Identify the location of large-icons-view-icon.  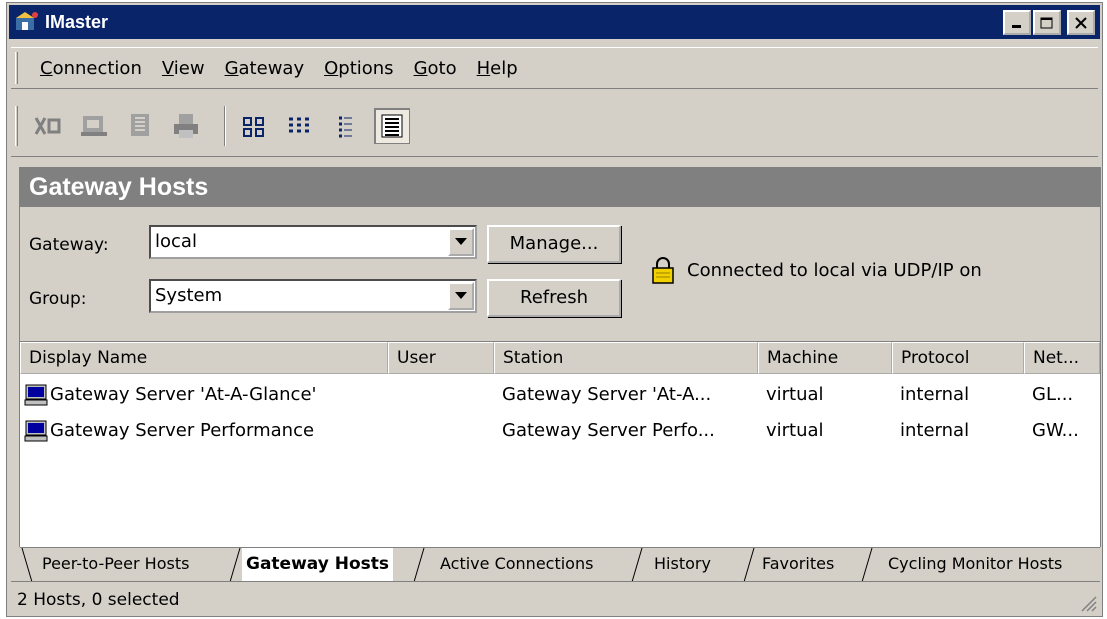
(253, 126).